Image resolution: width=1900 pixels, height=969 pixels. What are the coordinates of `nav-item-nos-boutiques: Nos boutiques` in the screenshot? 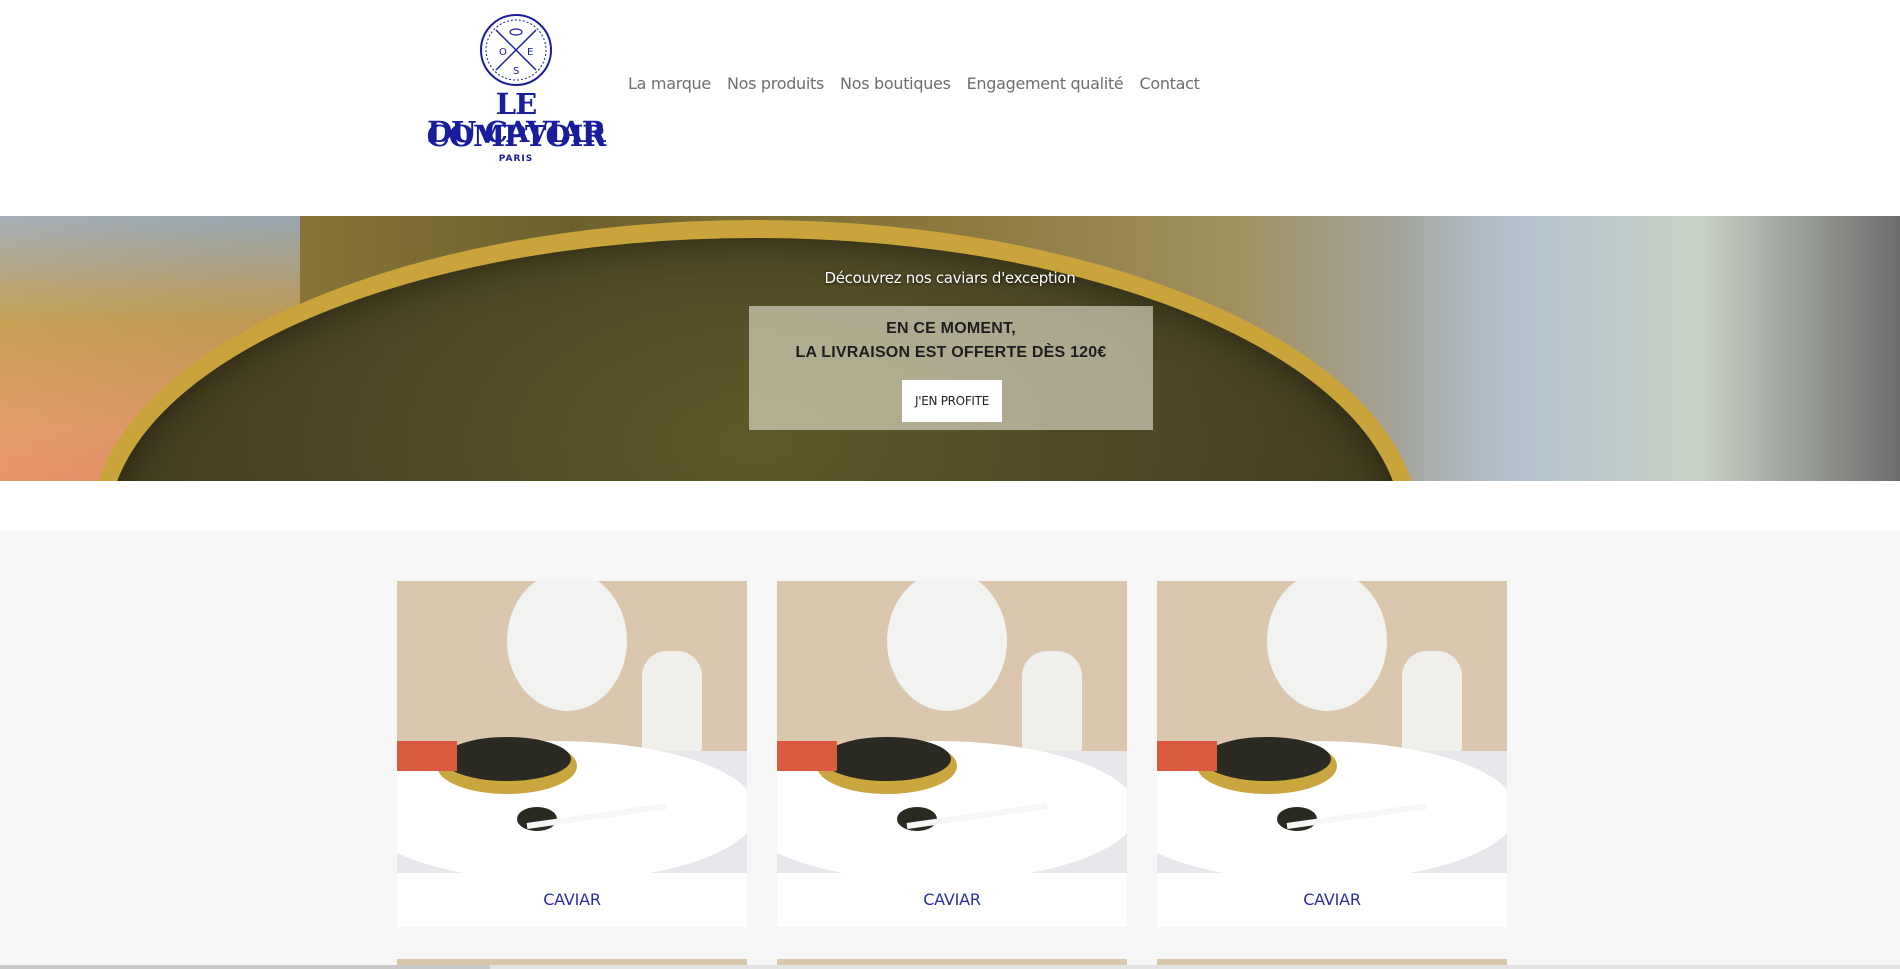 It's located at (895, 84).